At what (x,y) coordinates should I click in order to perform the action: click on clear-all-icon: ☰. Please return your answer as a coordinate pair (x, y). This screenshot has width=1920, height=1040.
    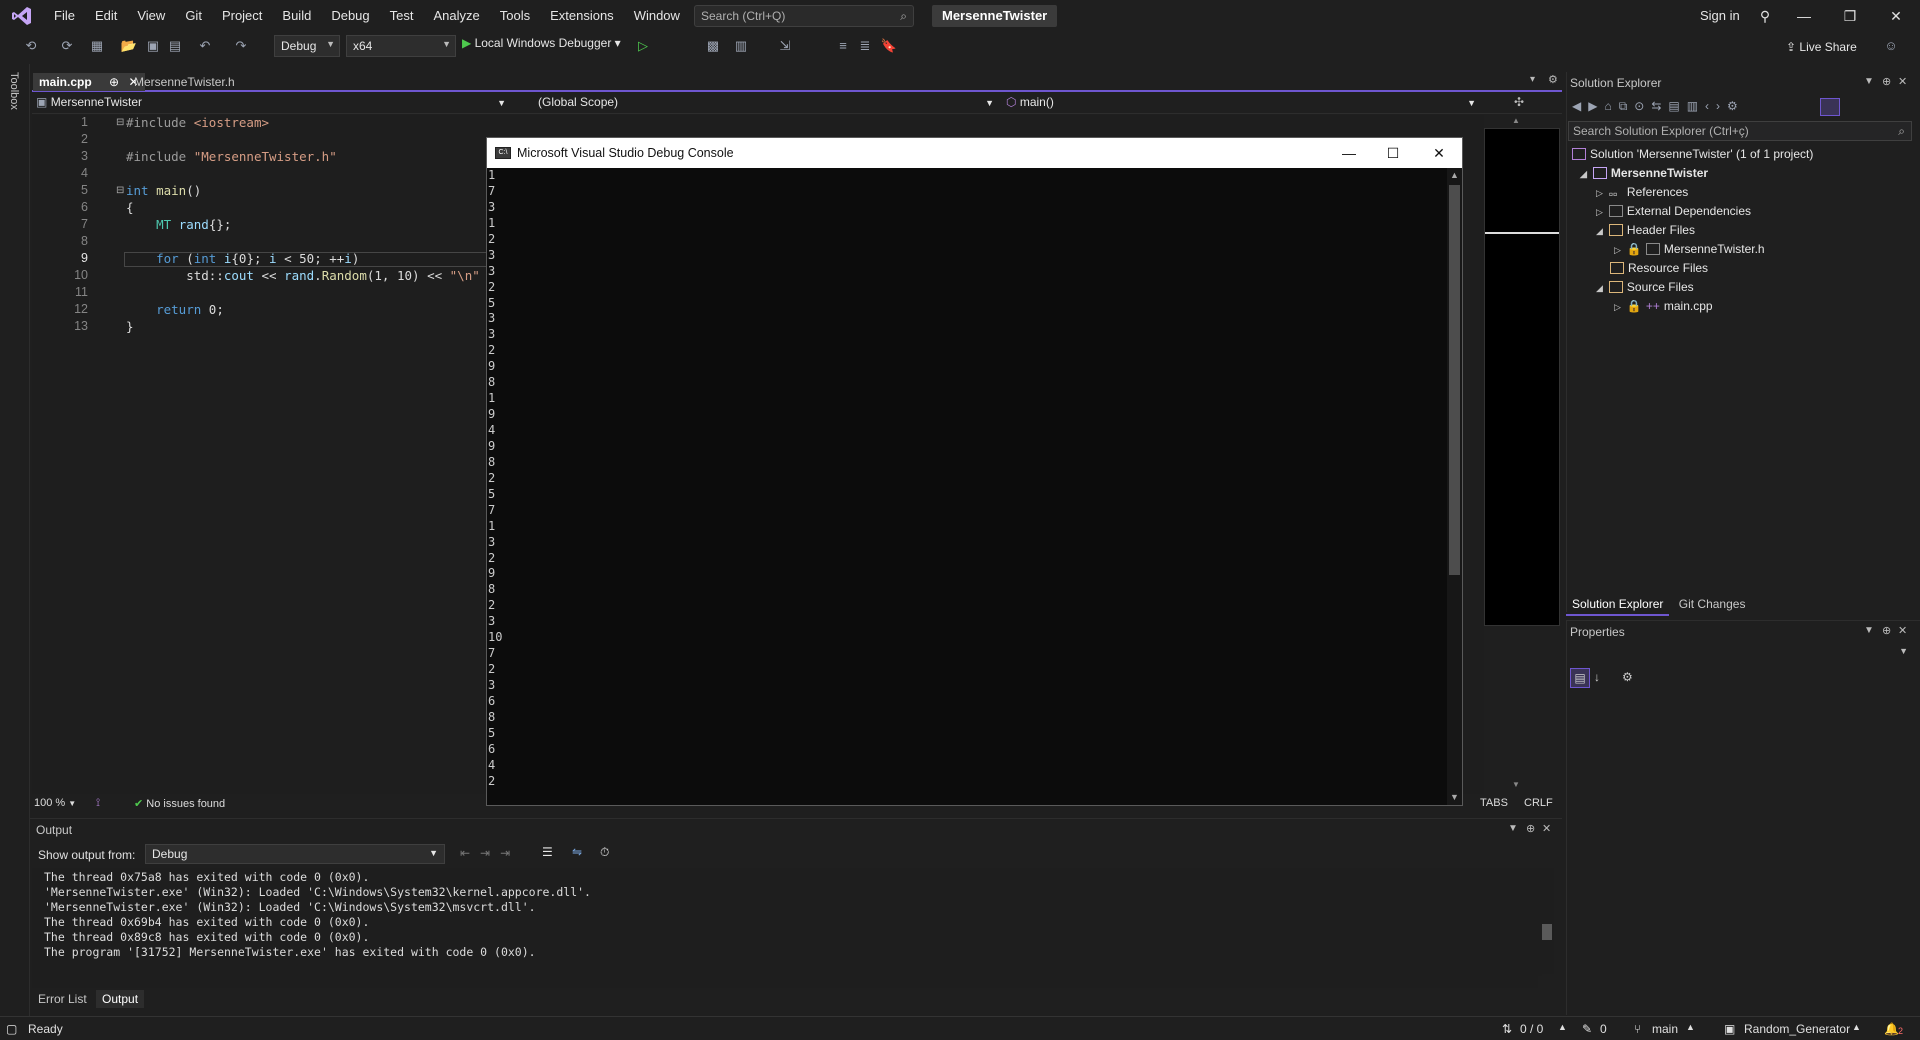
    Looking at the image, I should click on (547, 852).